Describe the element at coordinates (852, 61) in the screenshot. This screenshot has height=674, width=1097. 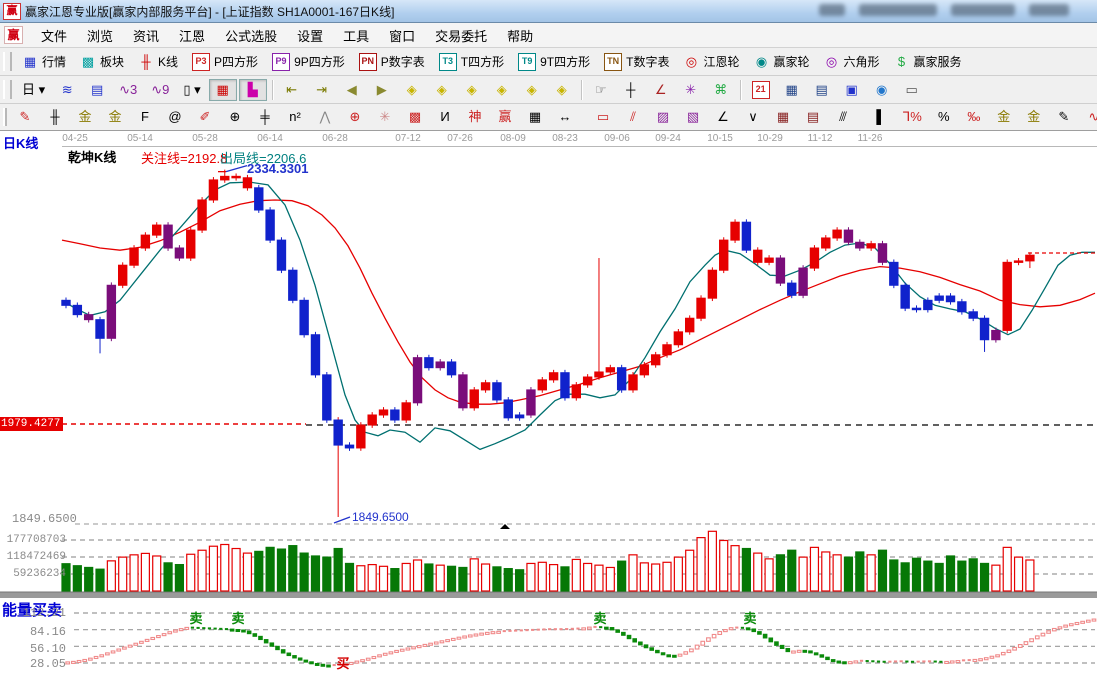
I see `hexagon-button: ◎ 六角形` at that location.